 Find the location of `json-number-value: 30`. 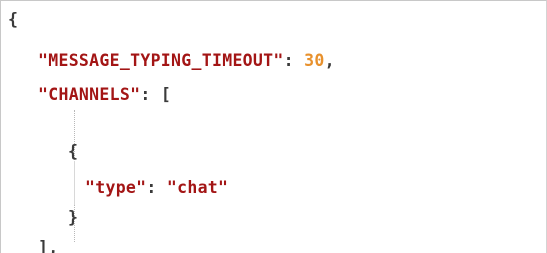

json-number-value: 30 is located at coordinates (314, 60).